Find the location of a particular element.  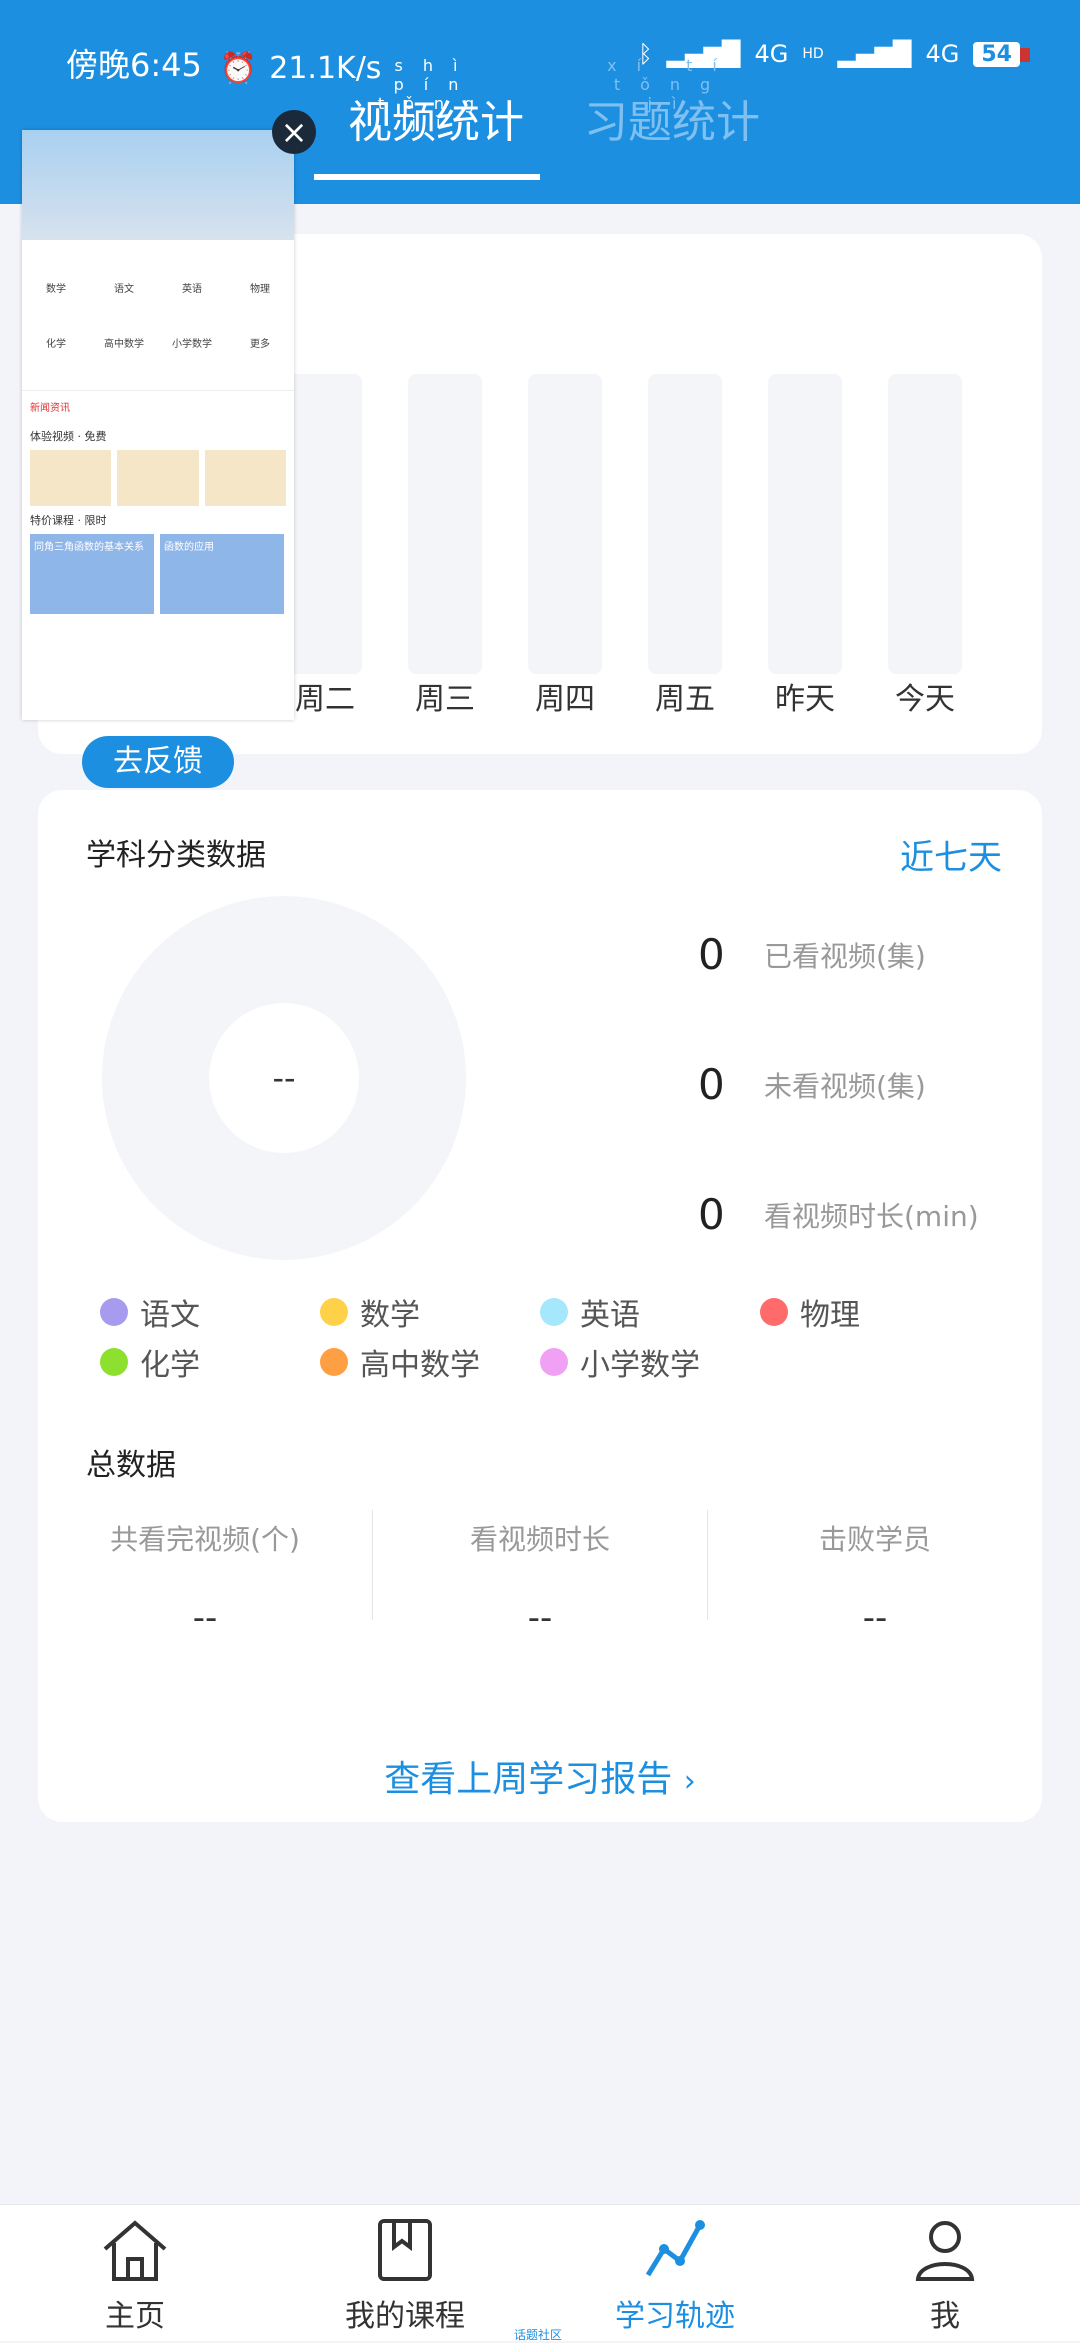

stat-label: 已看视频(集) is located at coordinates (845, 956).